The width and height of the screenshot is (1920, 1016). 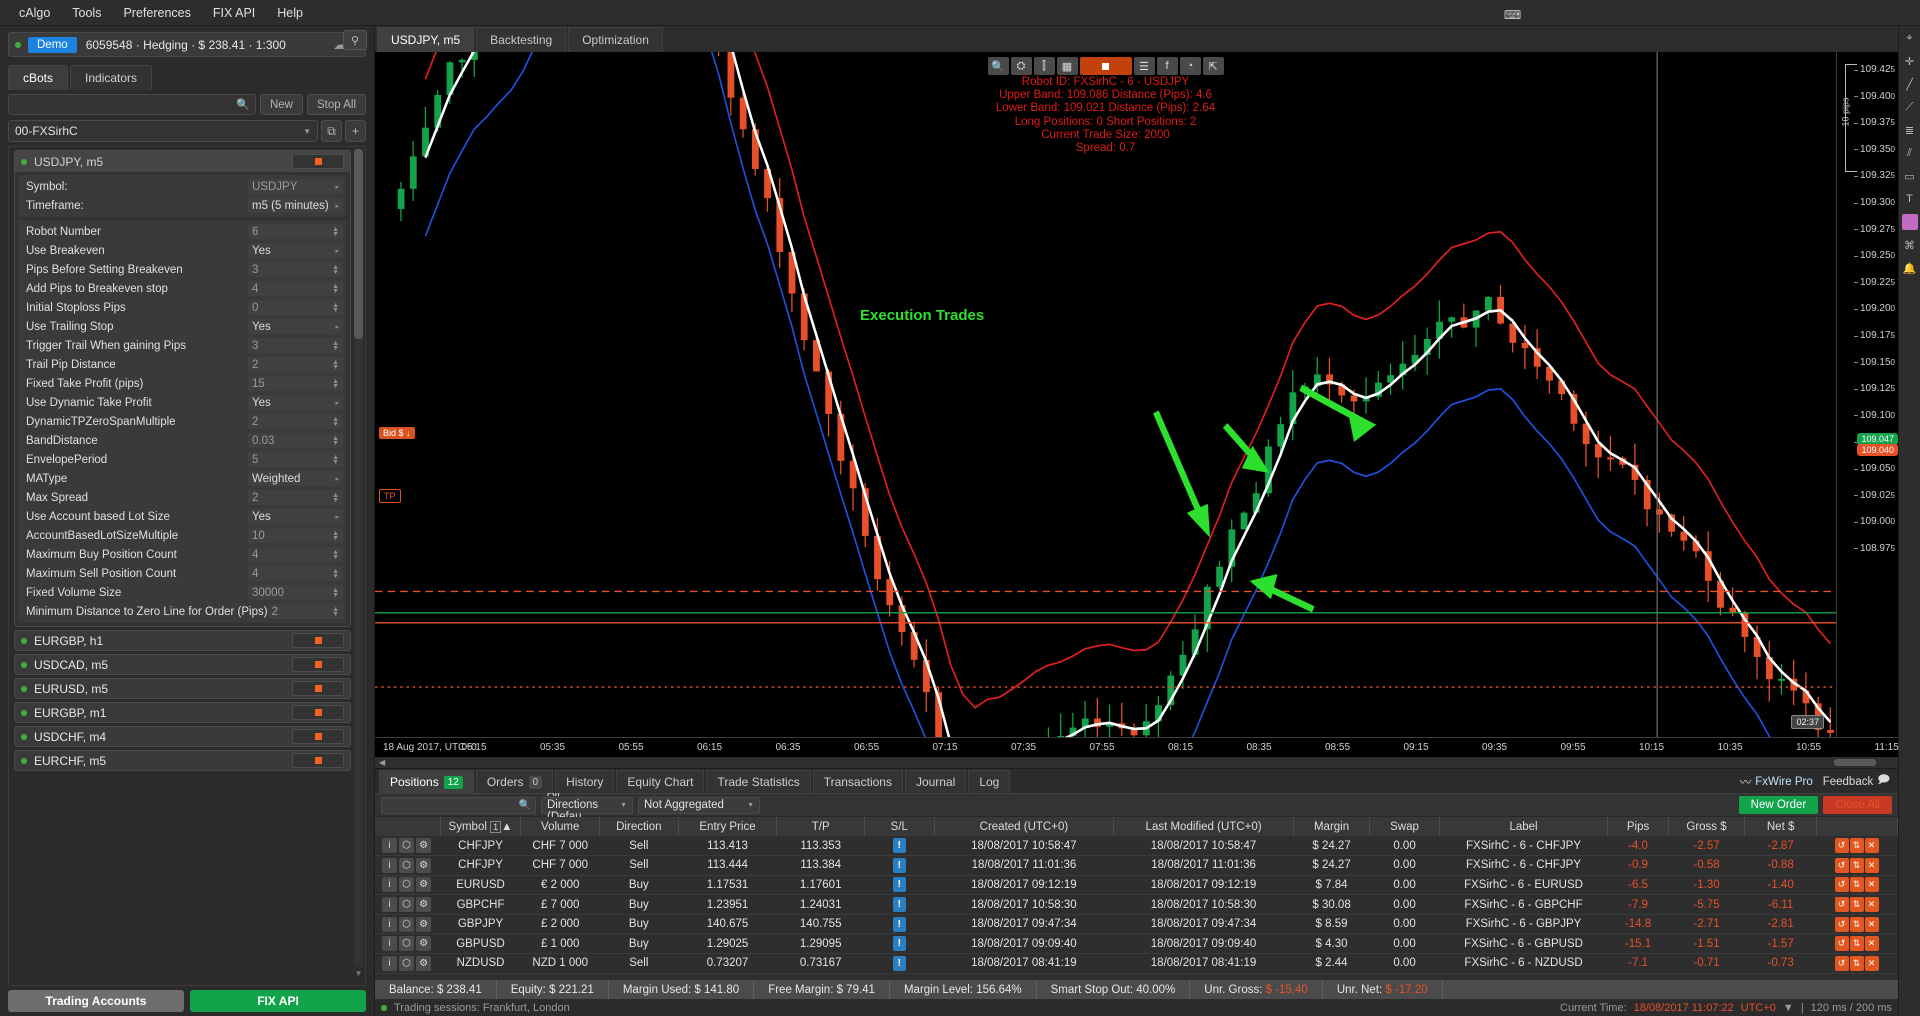 I want to click on text-icon: T, so click(x=1910, y=199).